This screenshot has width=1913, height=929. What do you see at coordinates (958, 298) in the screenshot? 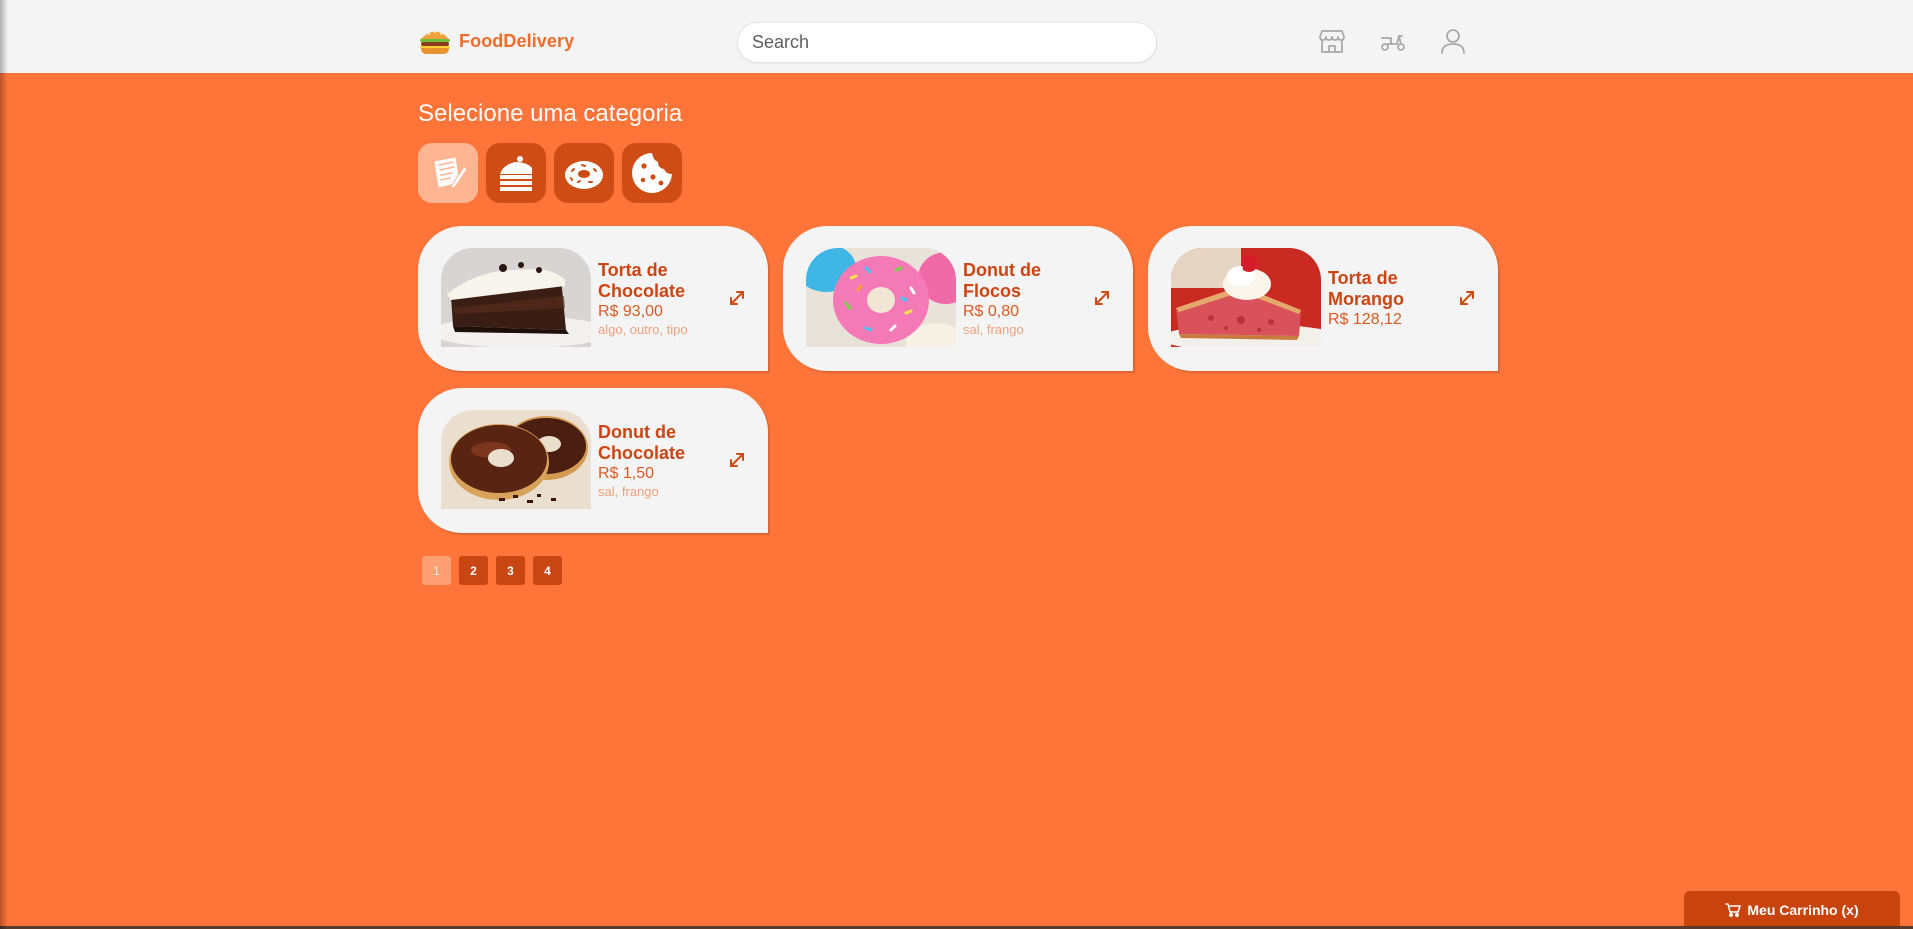
I see `product-card: Donut de Flocos R$ 0,80 sal, frango` at bounding box center [958, 298].